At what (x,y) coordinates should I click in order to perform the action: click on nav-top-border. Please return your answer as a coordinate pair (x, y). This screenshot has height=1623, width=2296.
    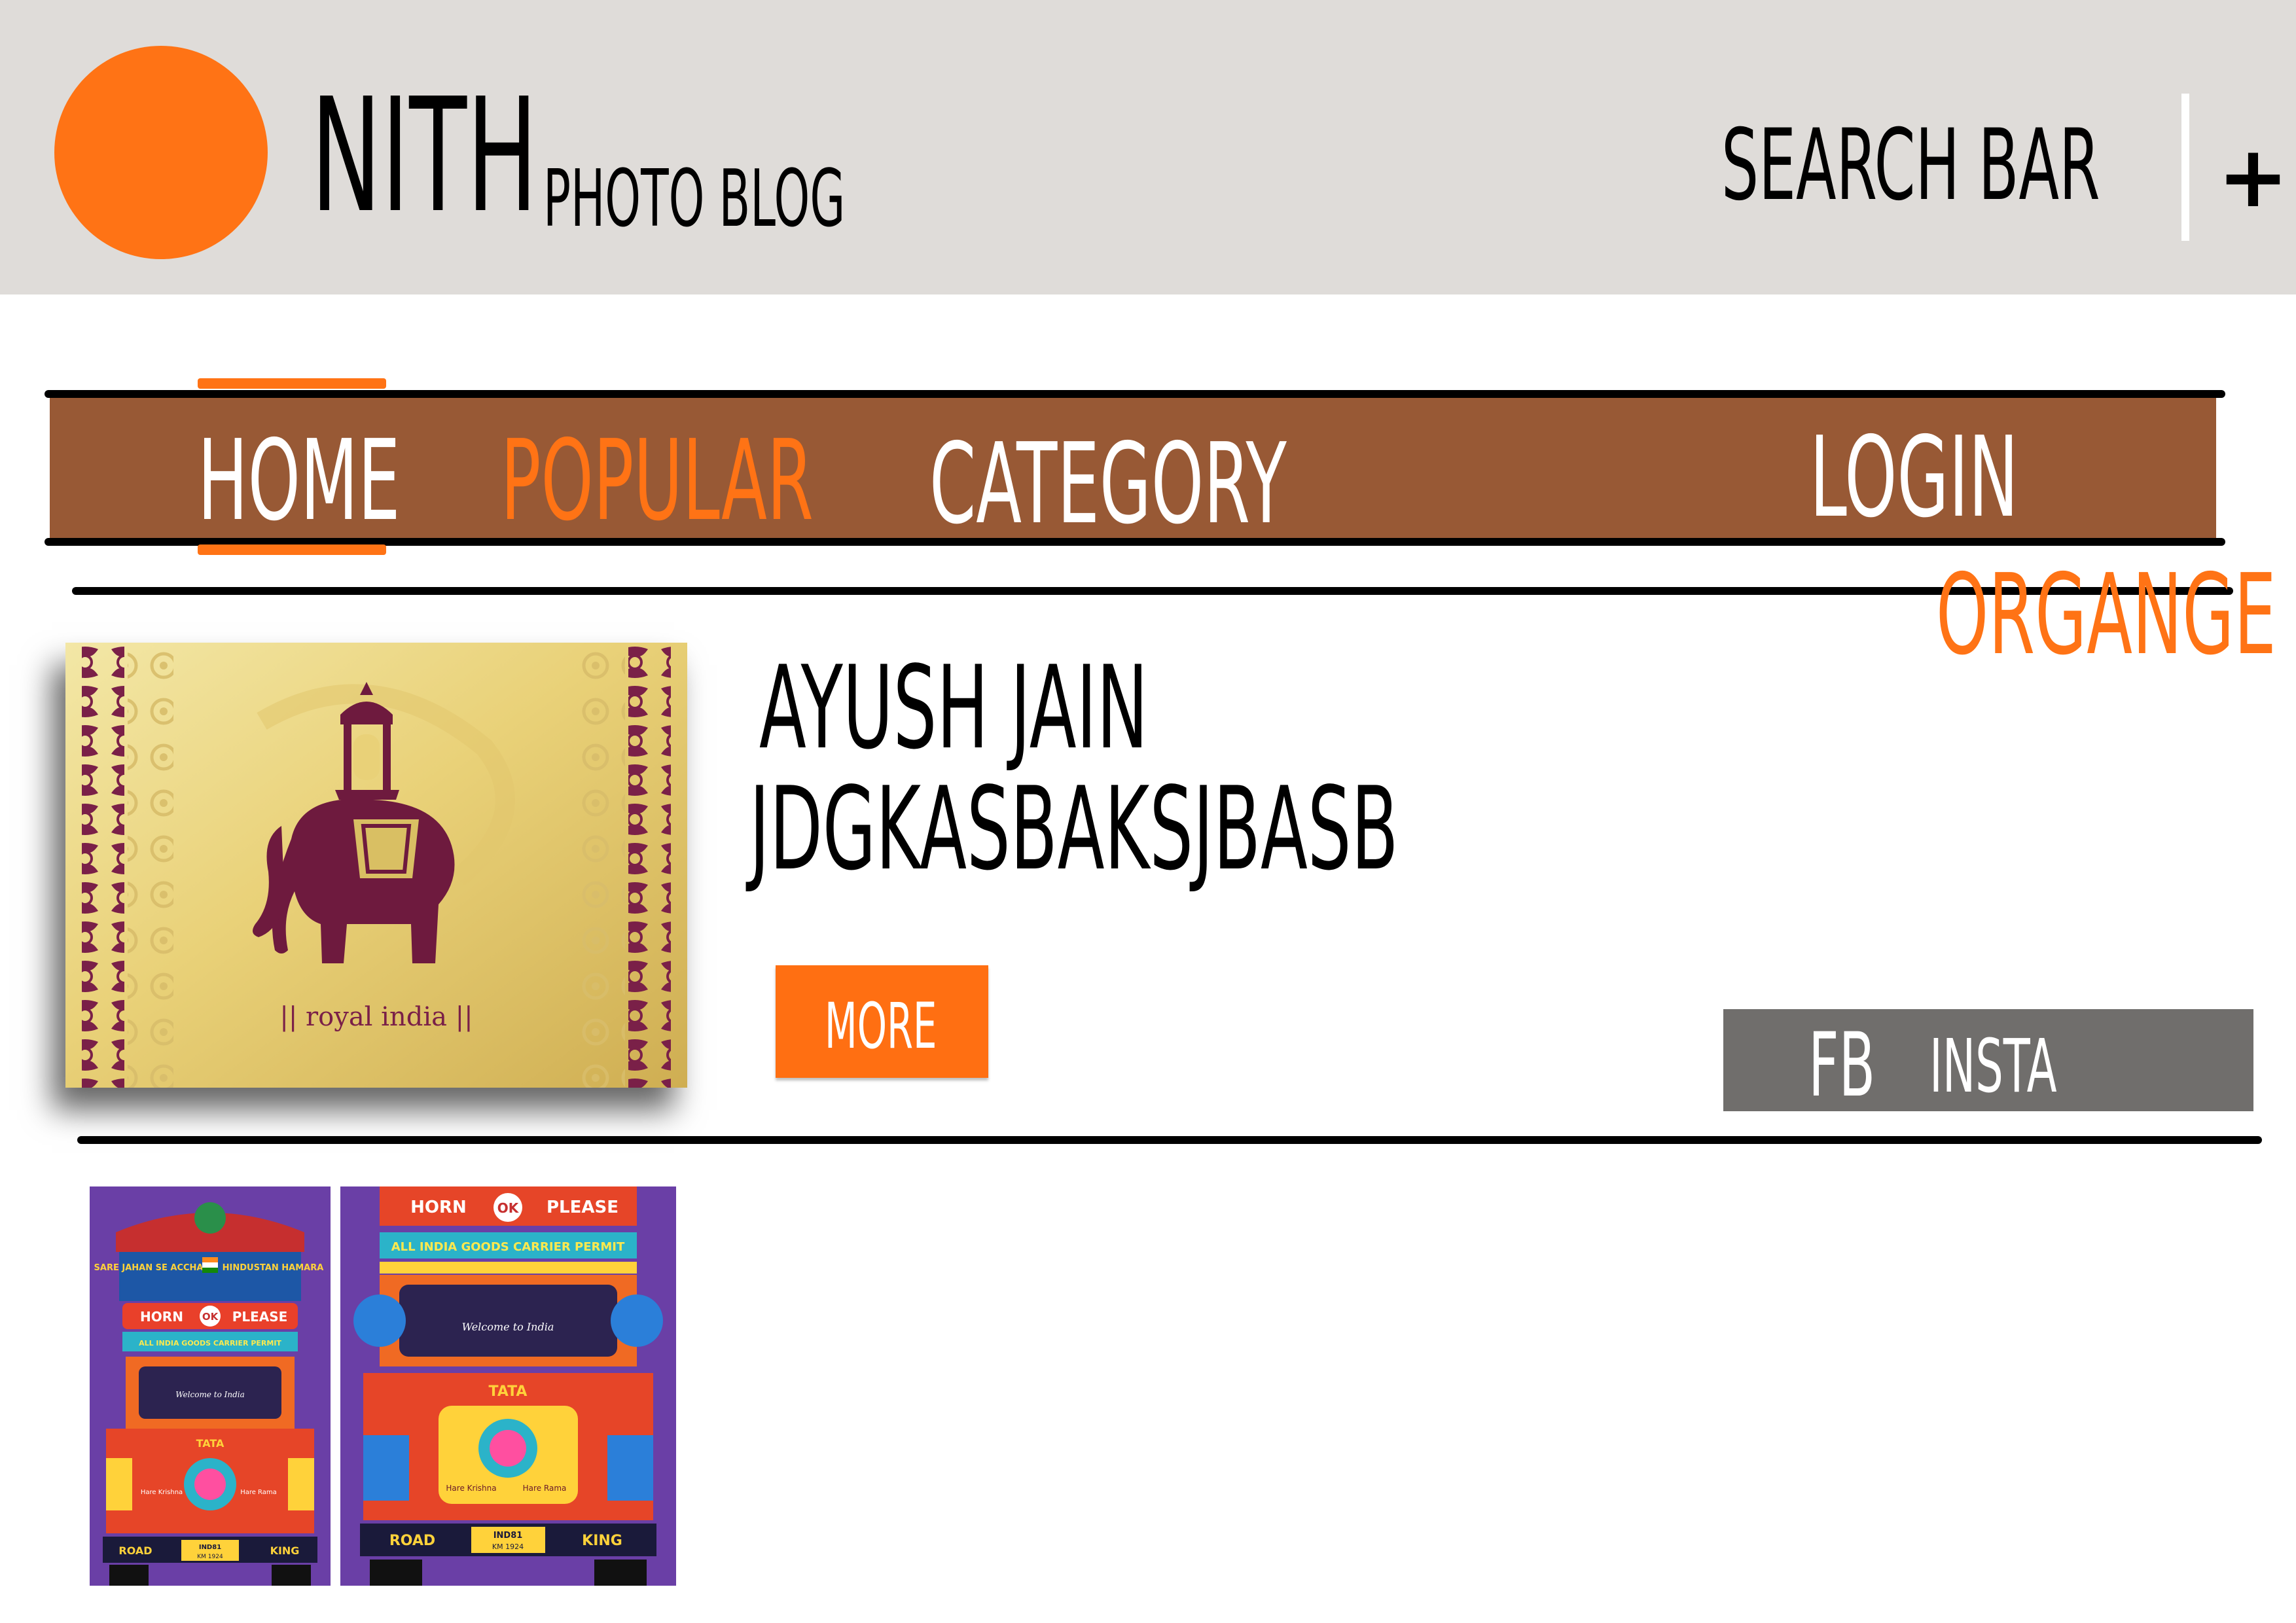
    Looking at the image, I should click on (1135, 394).